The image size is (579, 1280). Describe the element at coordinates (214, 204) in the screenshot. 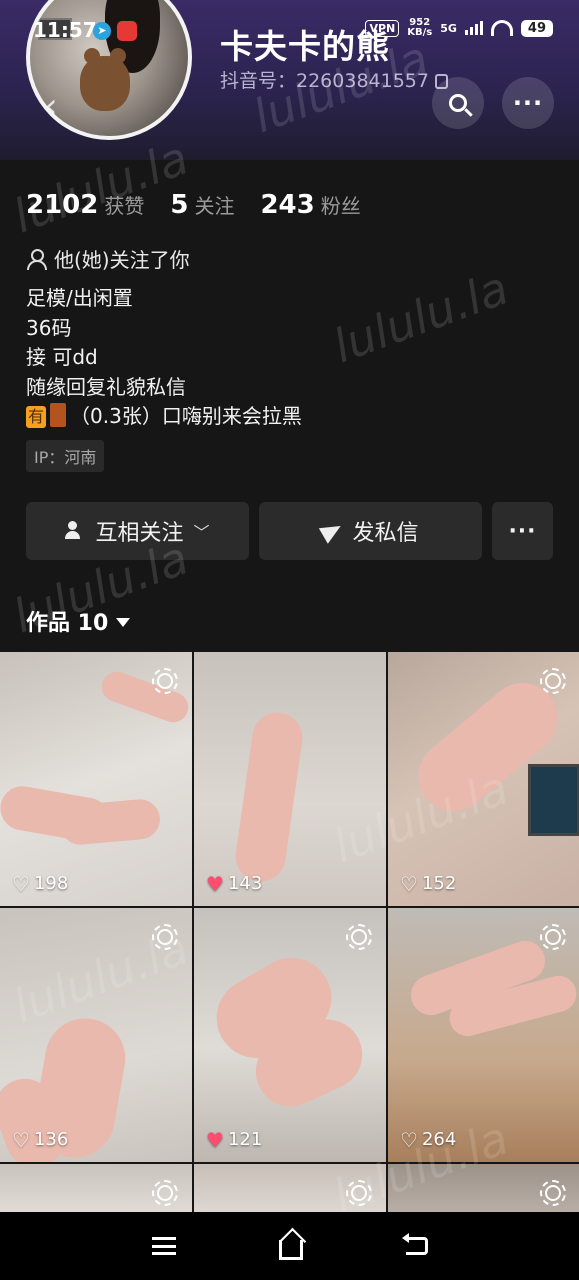

I see `following-label: 关注` at that location.